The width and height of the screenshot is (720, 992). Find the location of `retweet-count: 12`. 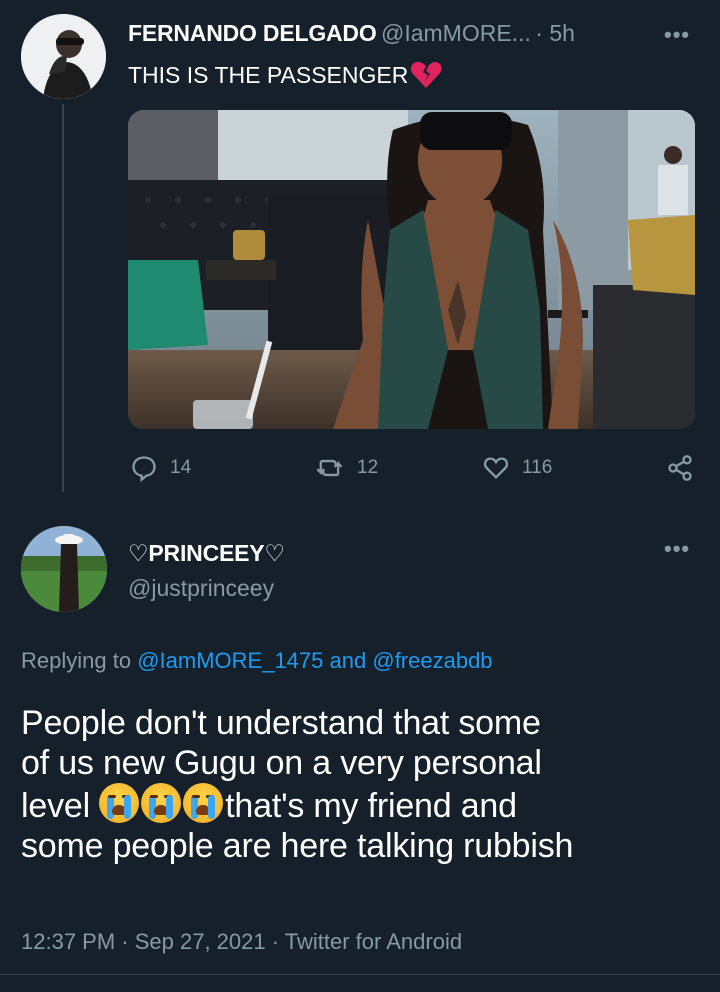

retweet-count: 12 is located at coordinates (368, 467).